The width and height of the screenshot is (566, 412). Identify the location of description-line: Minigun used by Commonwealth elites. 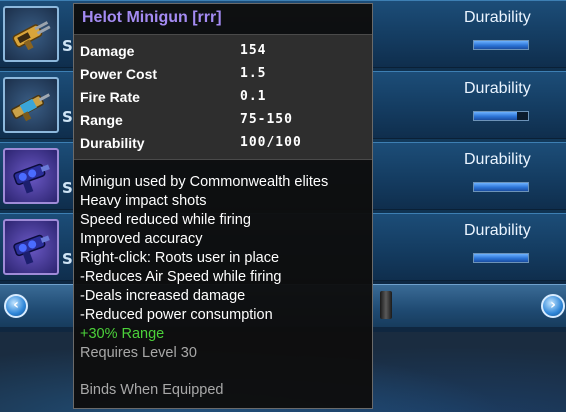
(204, 182).